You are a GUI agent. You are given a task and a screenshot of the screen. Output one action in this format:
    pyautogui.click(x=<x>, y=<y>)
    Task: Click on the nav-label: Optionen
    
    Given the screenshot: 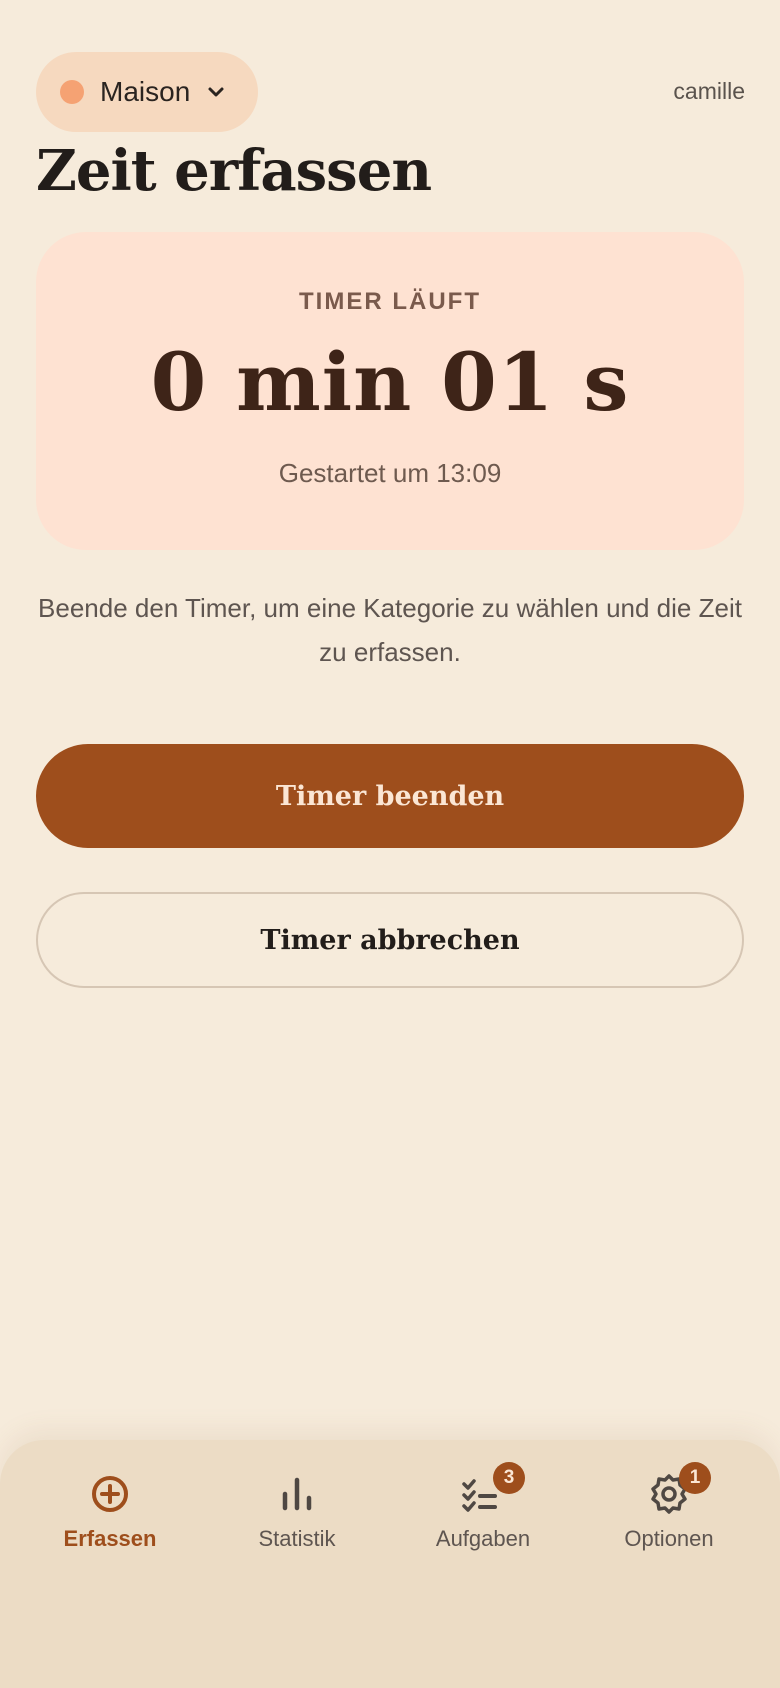 What is the action you would take?
    pyautogui.click(x=669, y=1538)
    